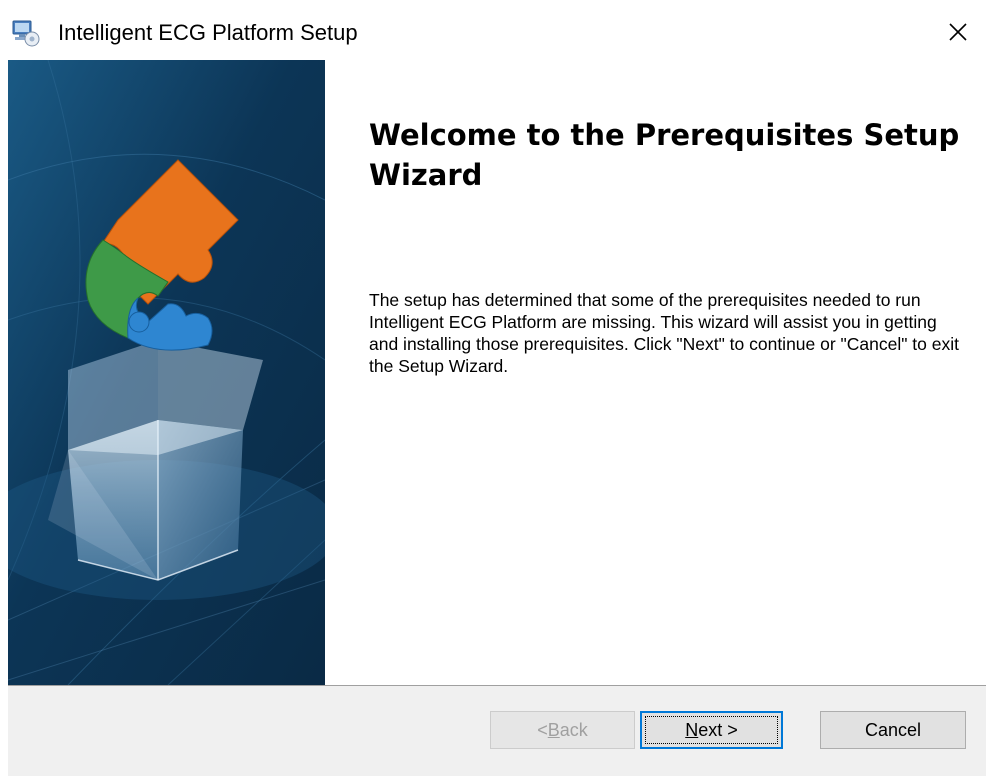  I want to click on back-button: < Back, so click(562, 730).